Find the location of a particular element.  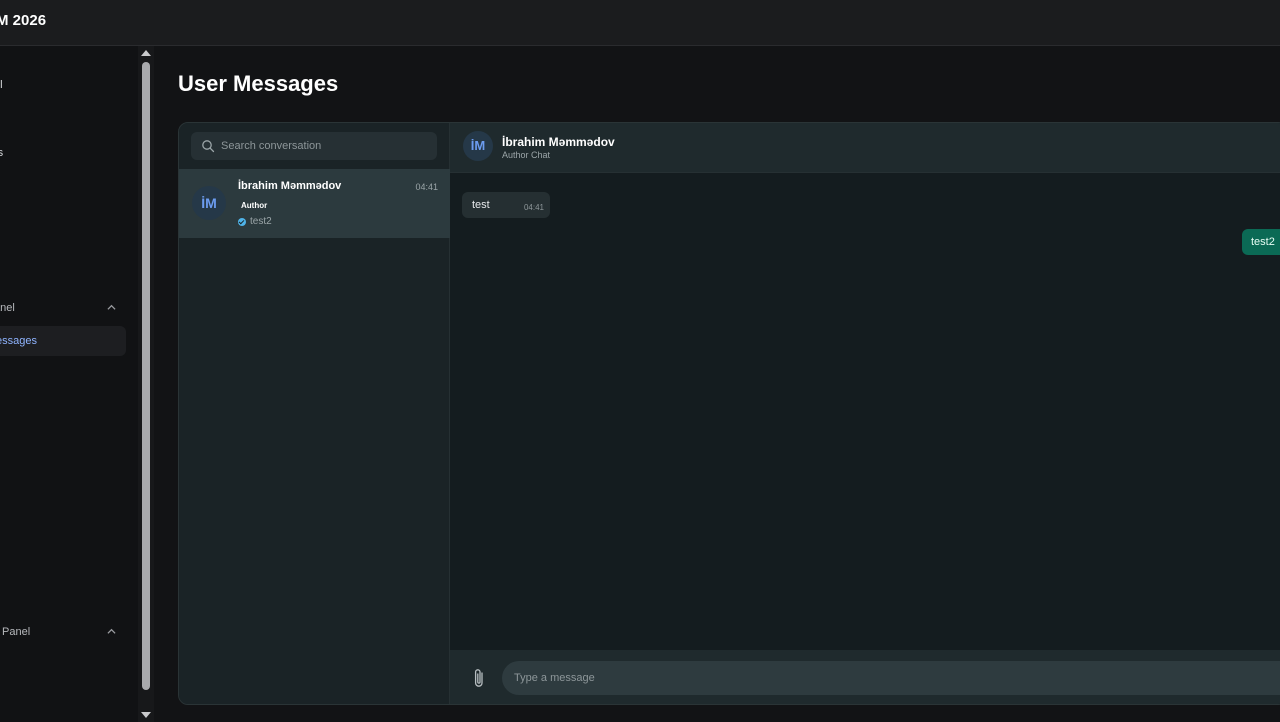

sidebar-section-panel: anel is located at coordinates (60, 308).